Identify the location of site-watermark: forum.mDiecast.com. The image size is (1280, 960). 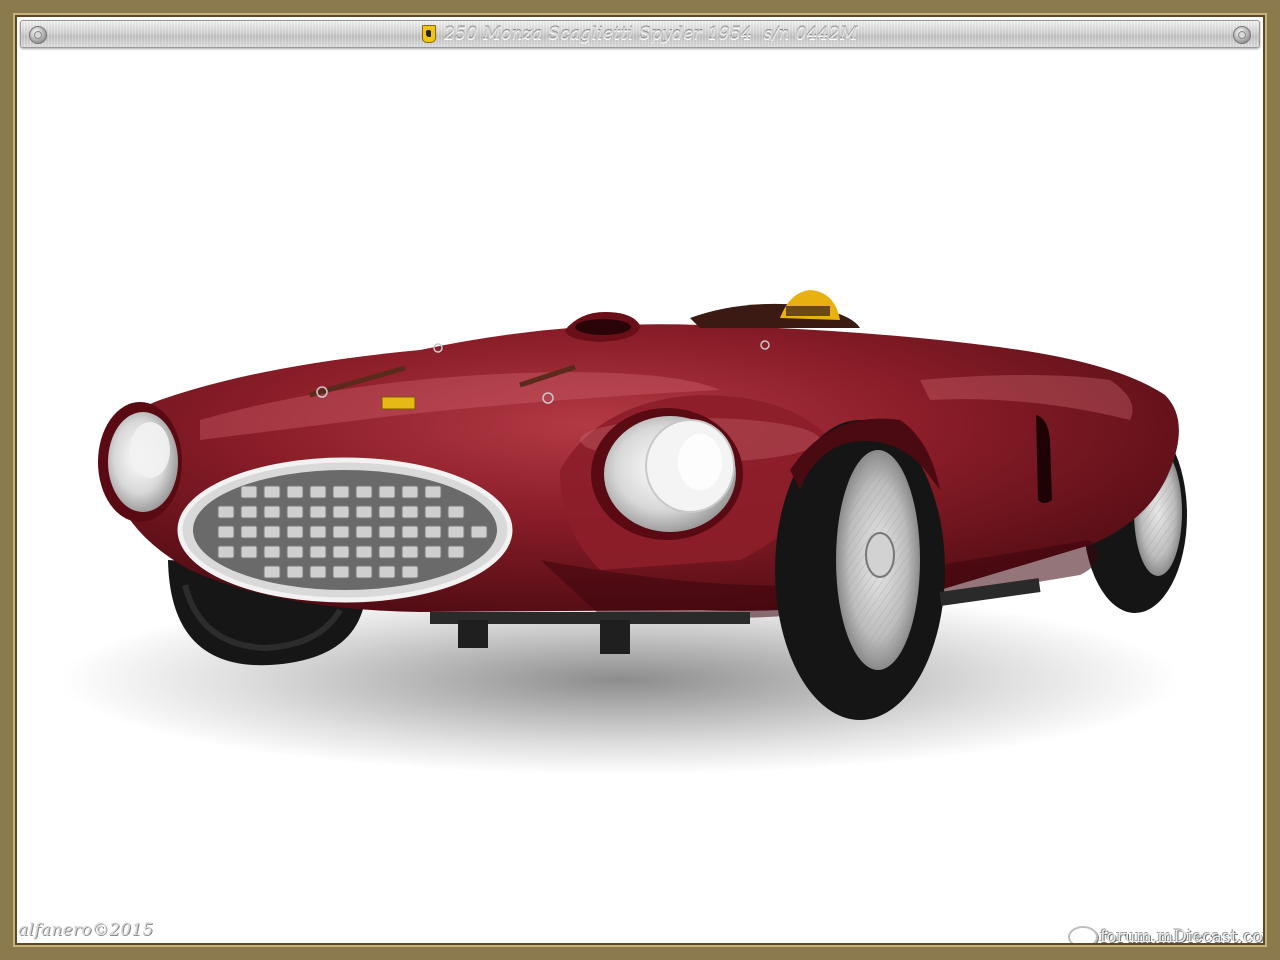
(1173, 937).